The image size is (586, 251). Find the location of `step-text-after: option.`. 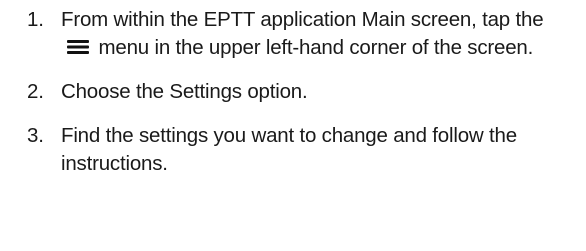

step-text-after: option. is located at coordinates (277, 91).